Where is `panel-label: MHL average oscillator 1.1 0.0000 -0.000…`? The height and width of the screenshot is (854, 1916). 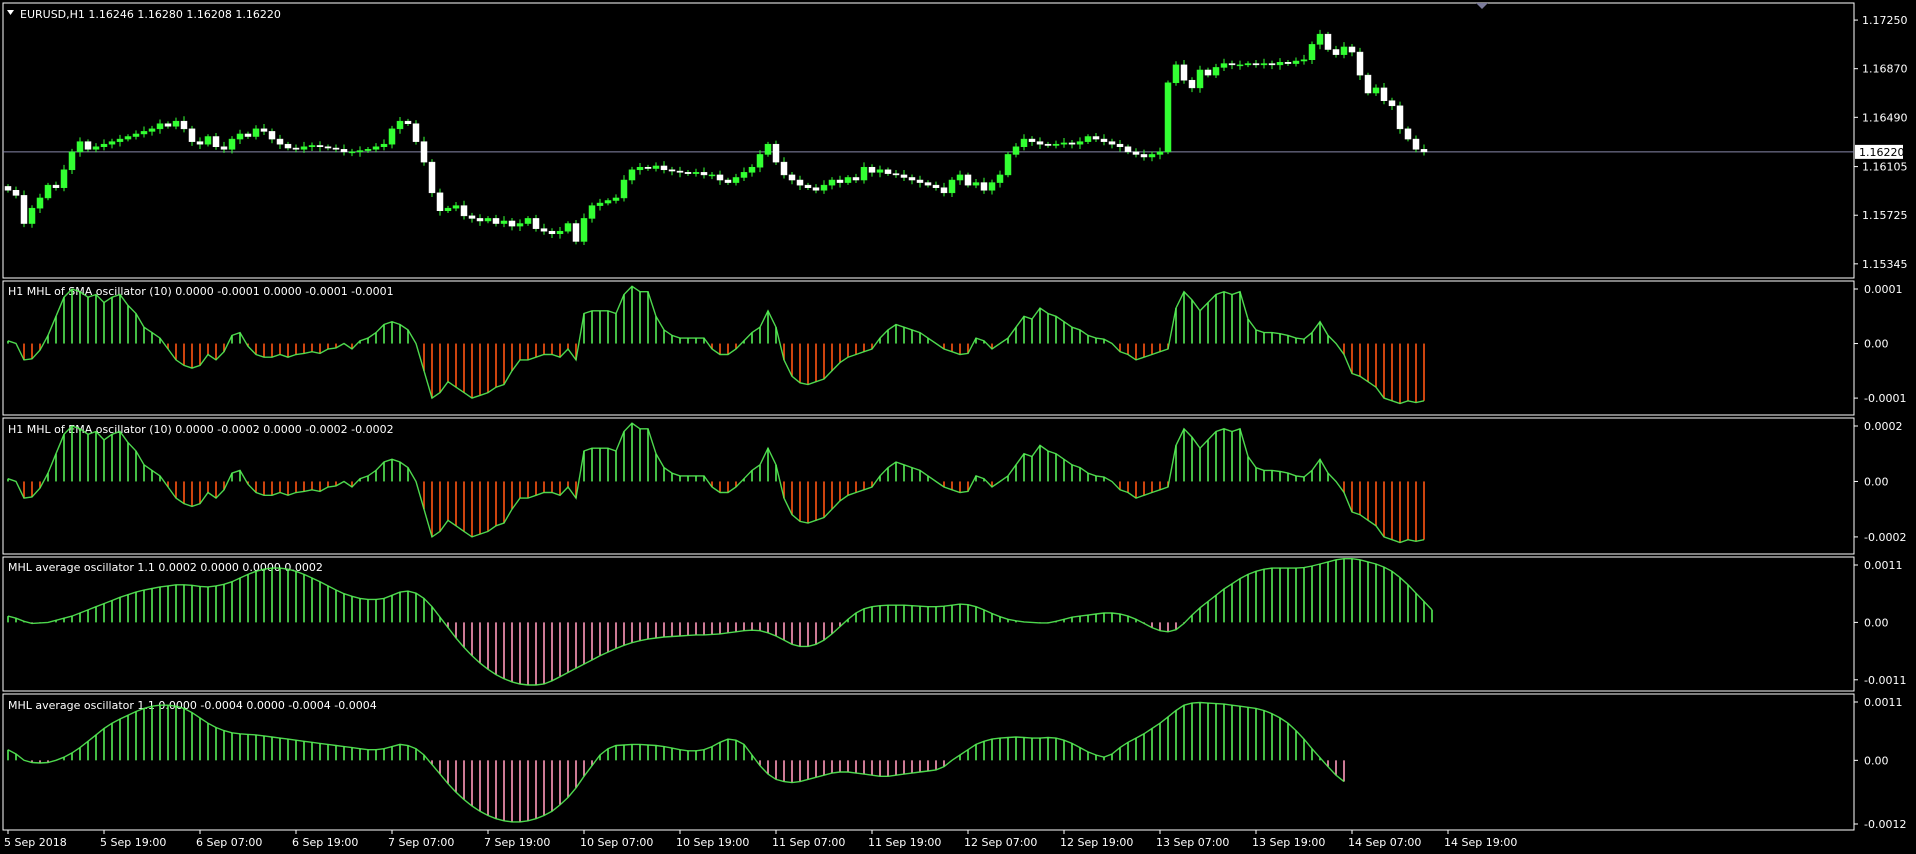
panel-label: MHL average oscillator 1.1 0.0000 -0.000… is located at coordinates (192, 705).